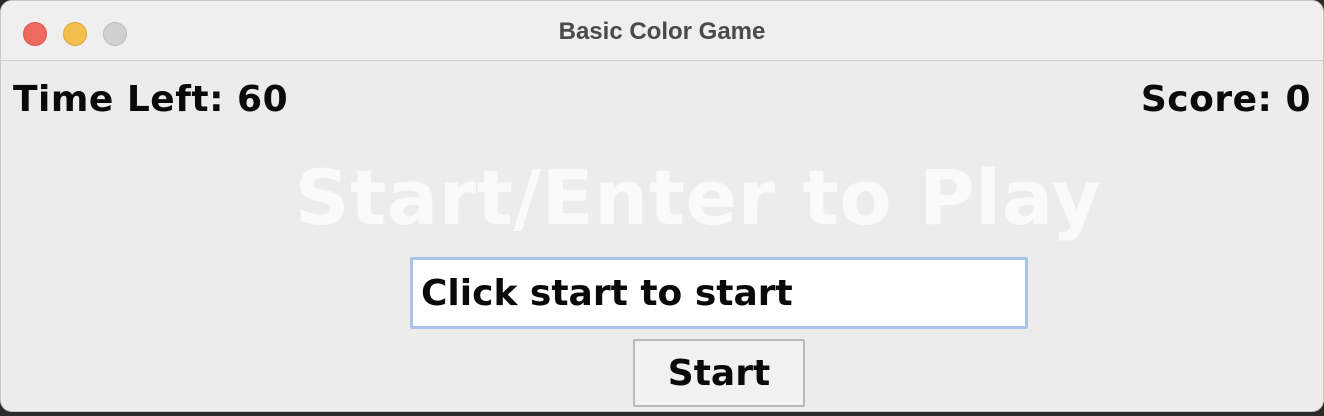 The image size is (1324, 416). What do you see at coordinates (1225, 99) in the screenshot?
I see `score-label: Score: 0` at bounding box center [1225, 99].